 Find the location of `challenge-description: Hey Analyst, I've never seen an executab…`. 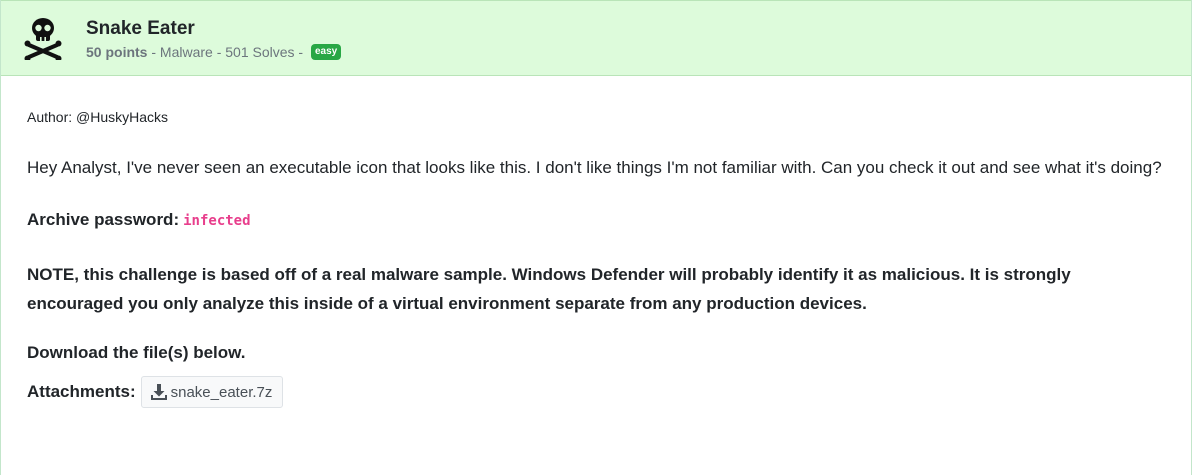

challenge-description: Hey Analyst, I've never seen an executab… is located at coordinates (594, 167).